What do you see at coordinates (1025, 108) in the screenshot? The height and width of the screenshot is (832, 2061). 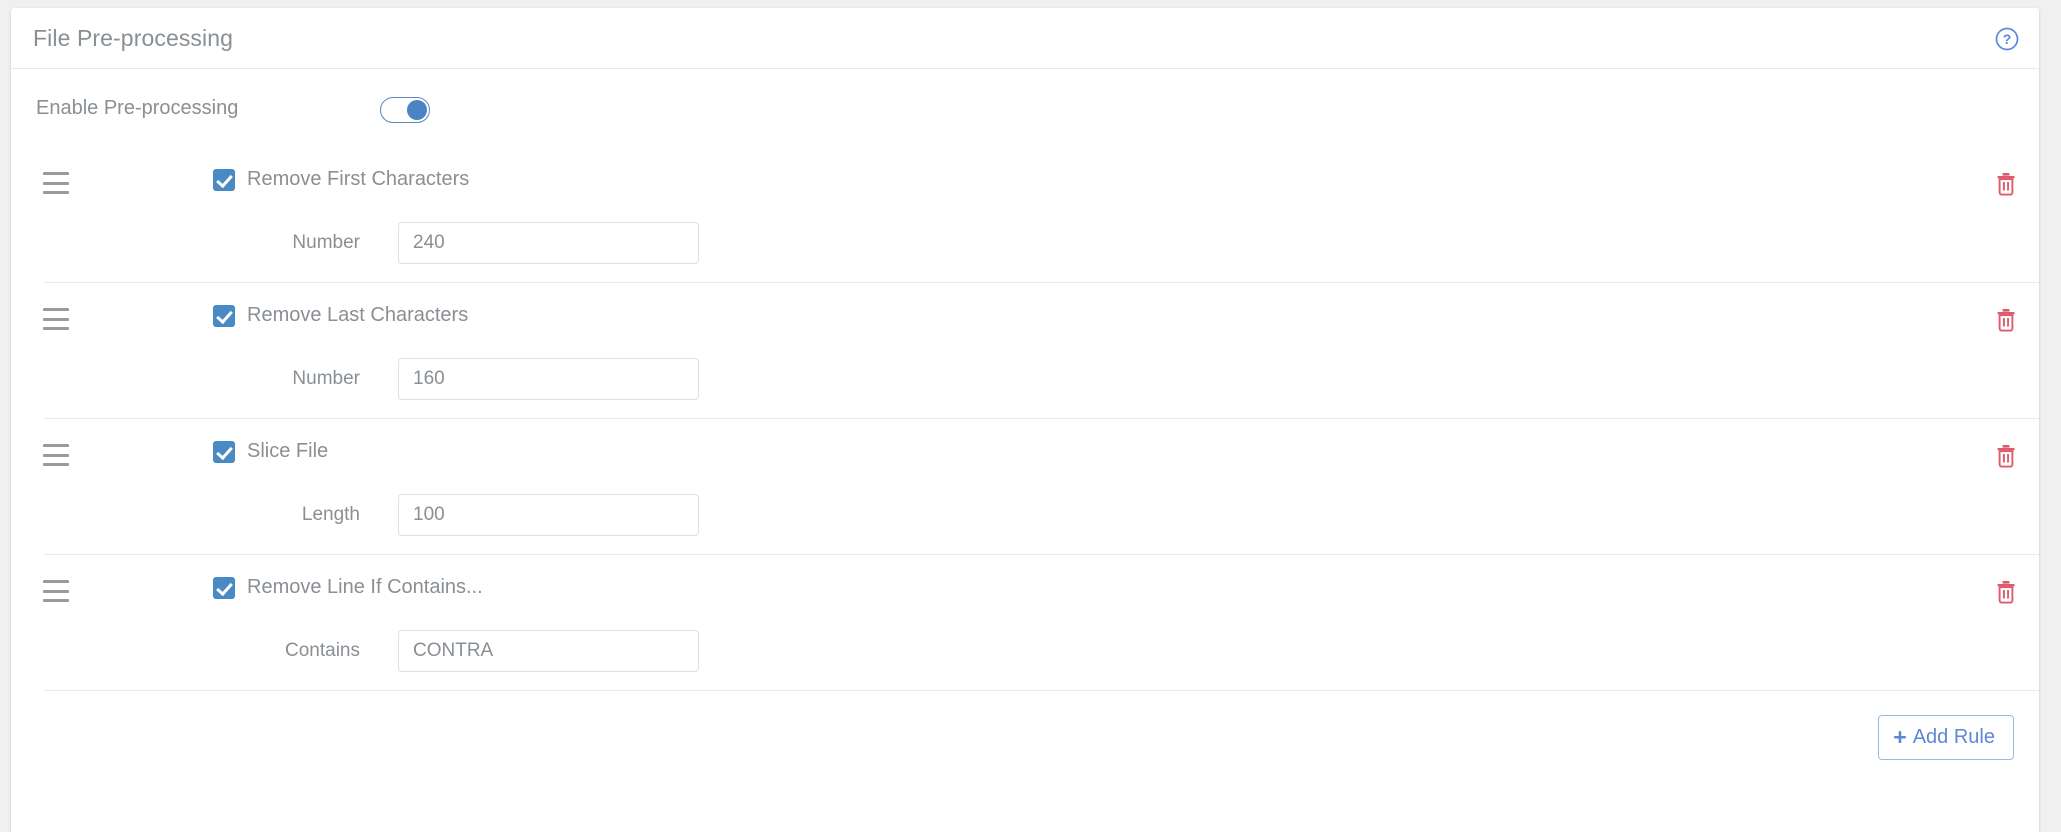 I see `enable-preprocessing-row: Enable Pre-processing` at bounding box center [1025, 108].